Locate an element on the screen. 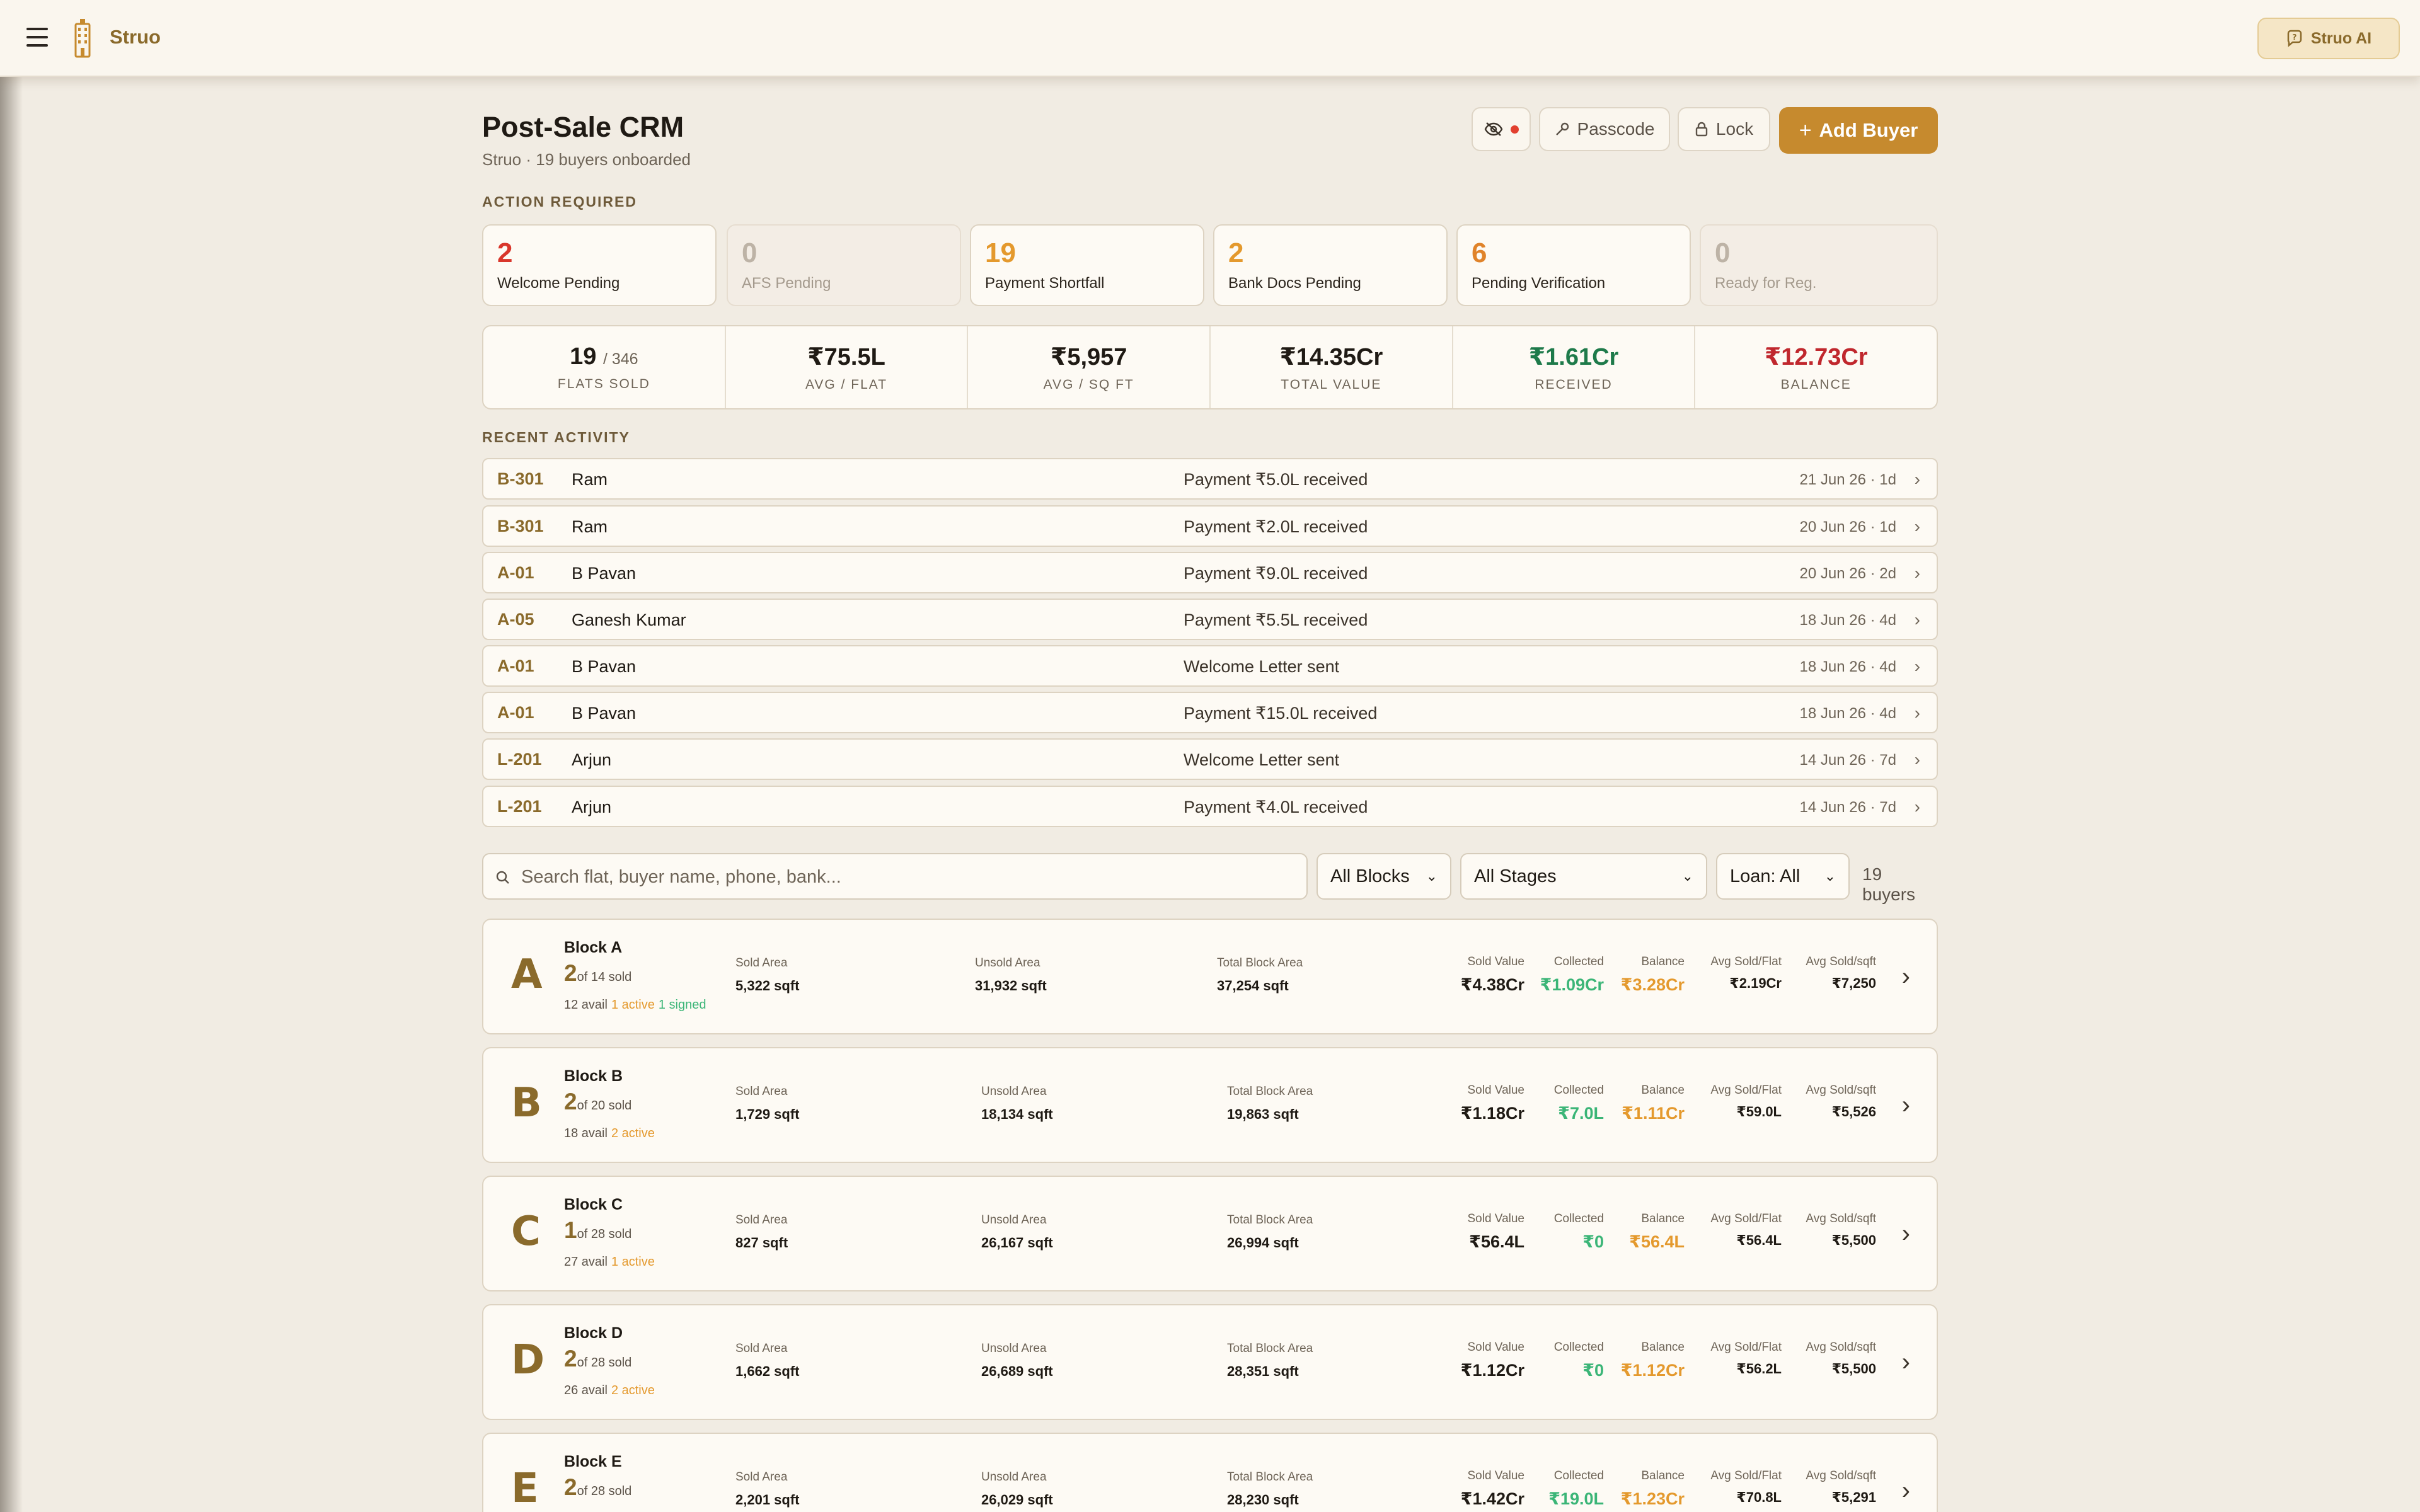 This screenshot has height=1512, width=2420. action-card: 0 Ready for Reg. is located at coordinates (1819, 265).